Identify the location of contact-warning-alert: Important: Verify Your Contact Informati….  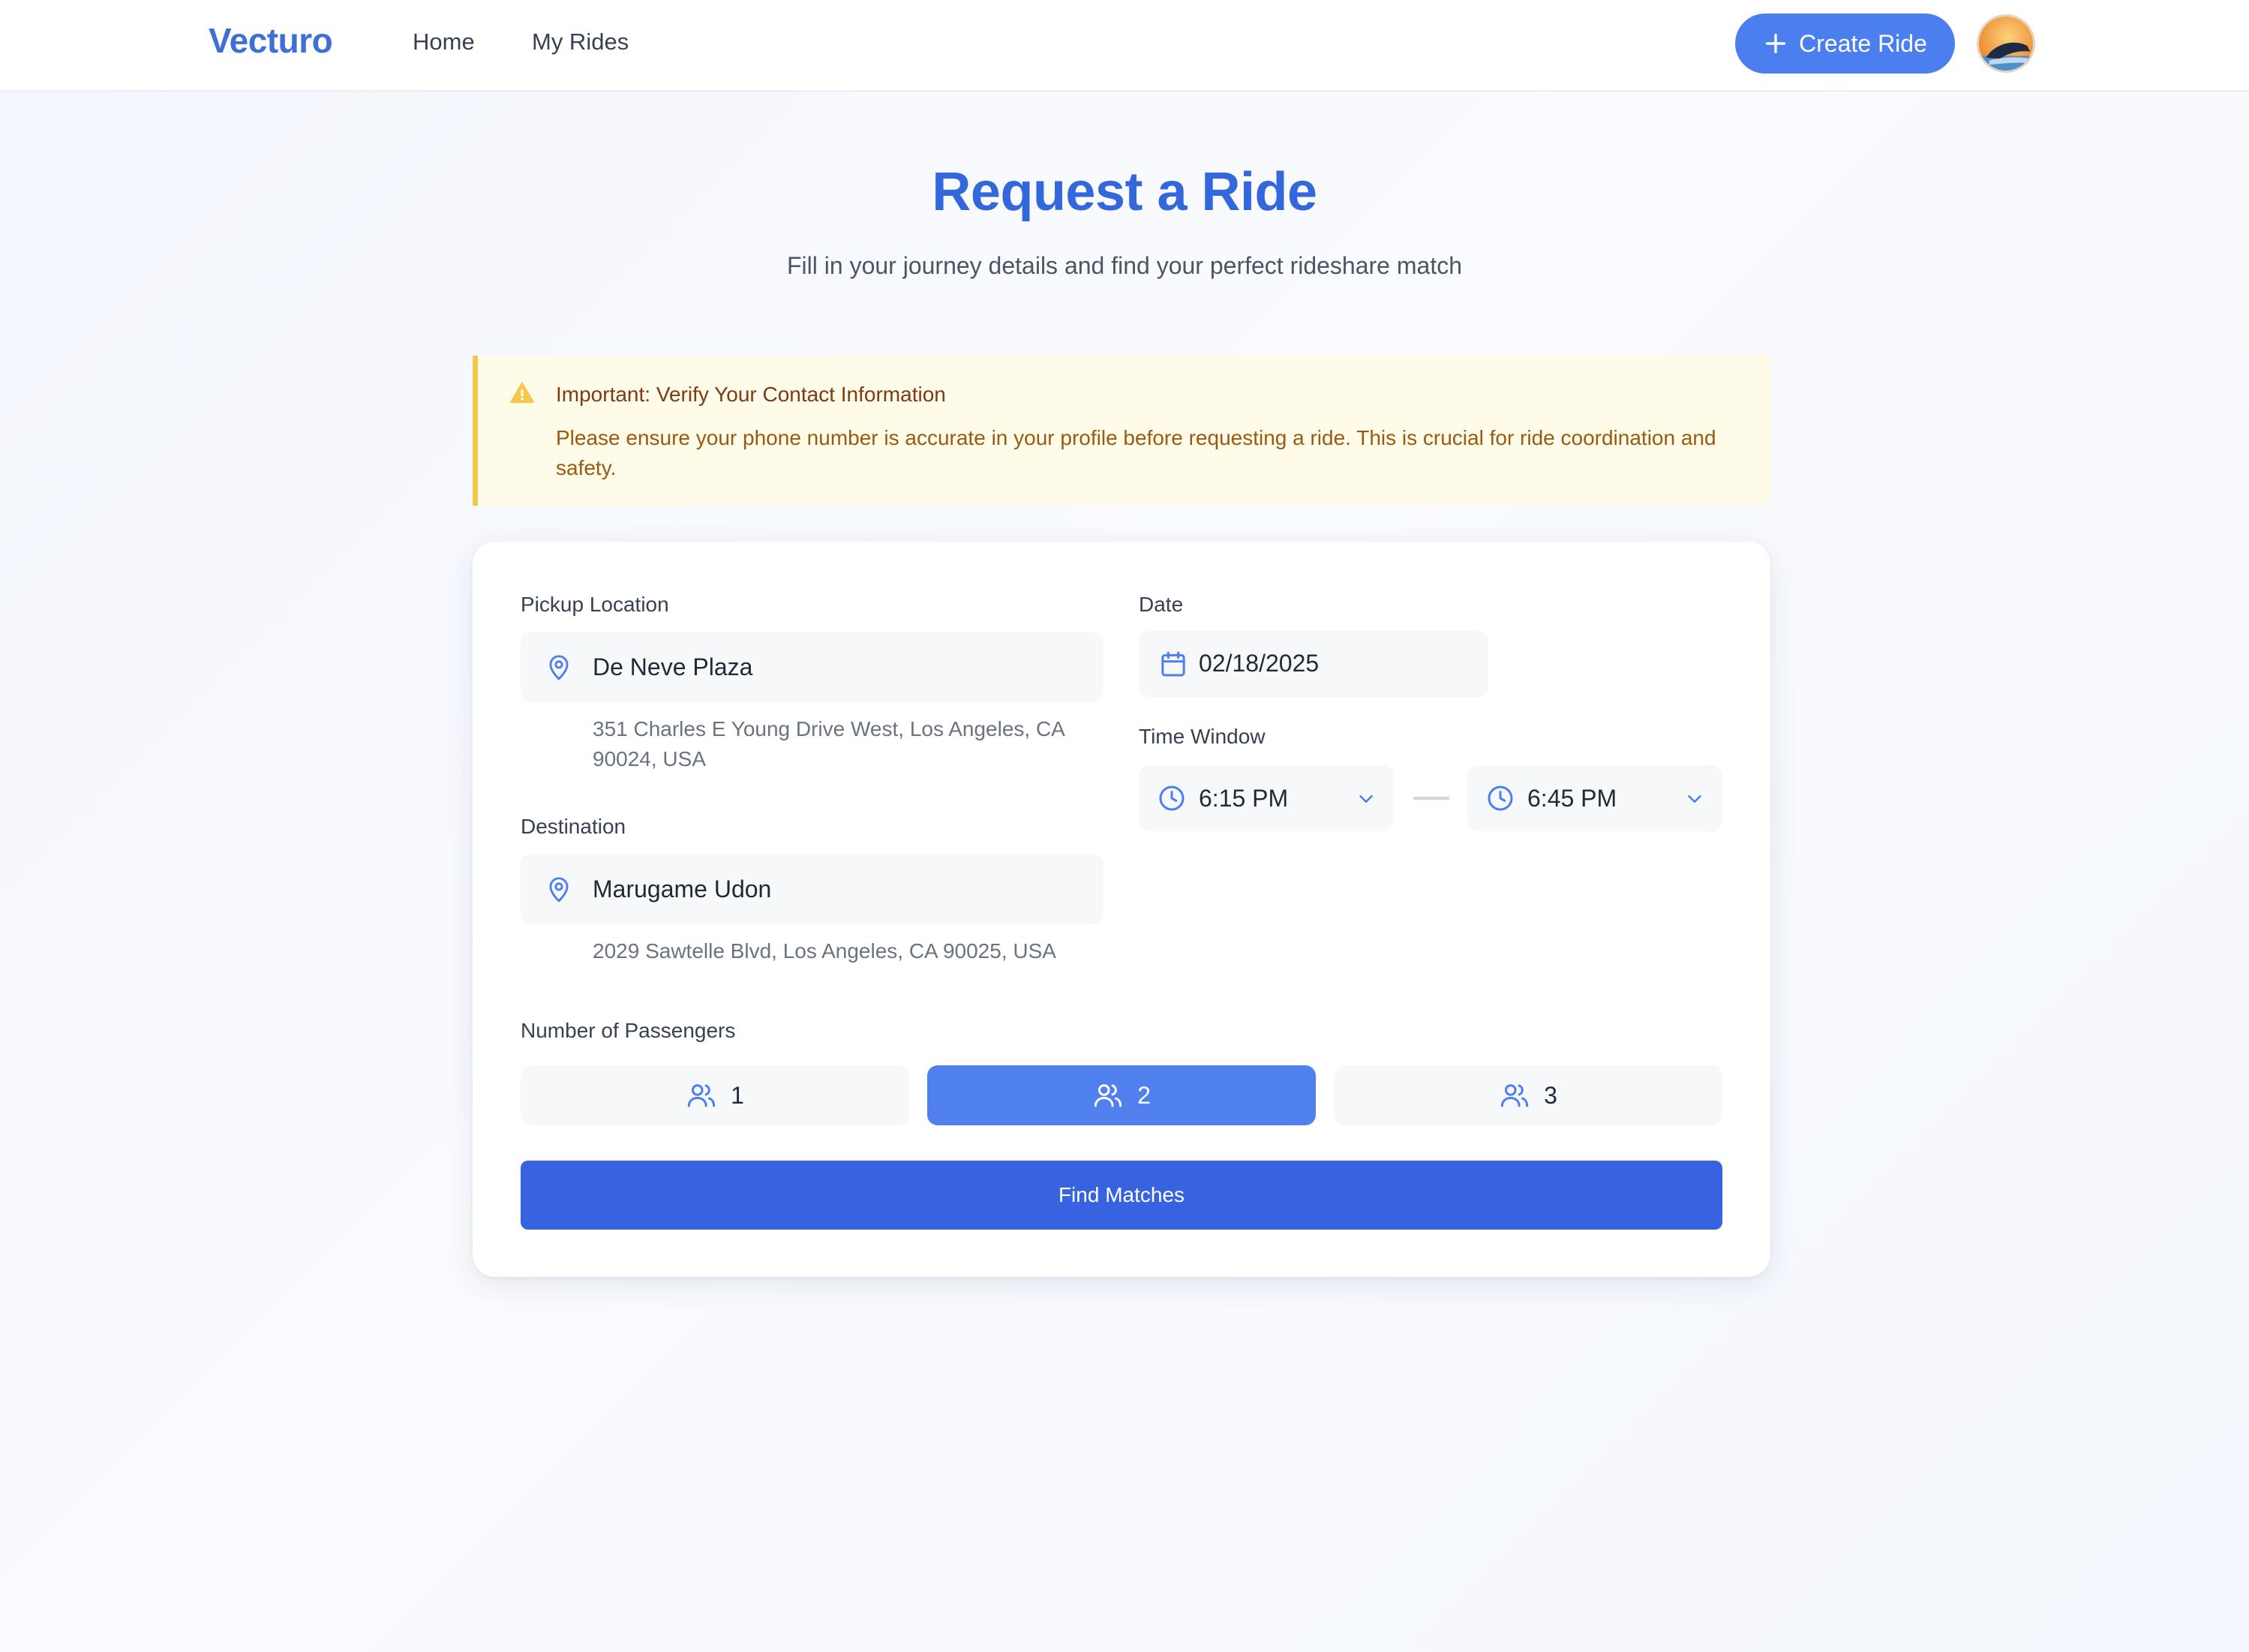
(1121, 431).